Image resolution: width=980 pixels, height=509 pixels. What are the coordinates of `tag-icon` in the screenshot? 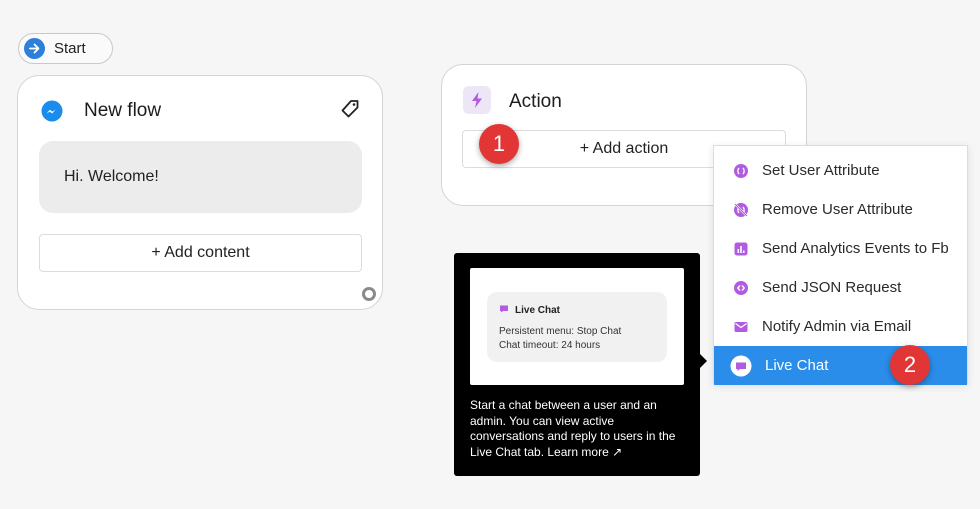 It's located at (350, 109).